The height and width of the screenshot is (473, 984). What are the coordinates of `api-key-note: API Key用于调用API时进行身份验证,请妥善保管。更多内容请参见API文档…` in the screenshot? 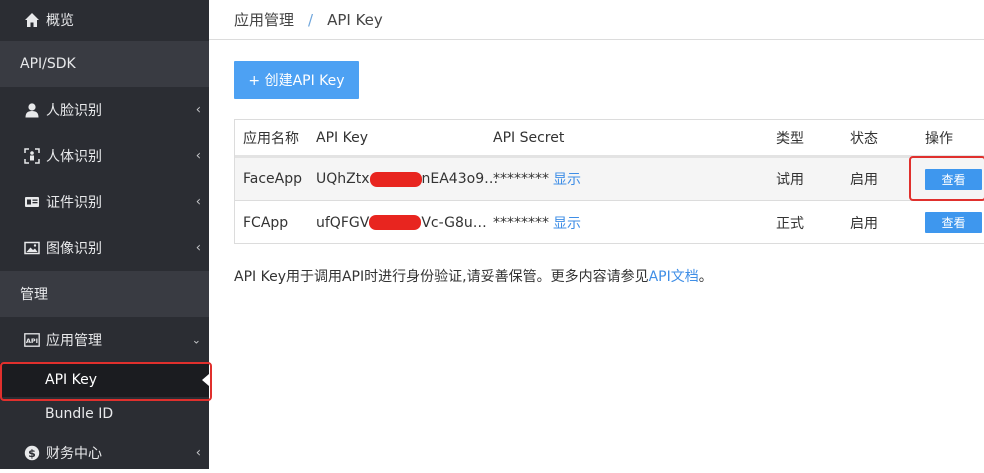 It's located at (473, 276).